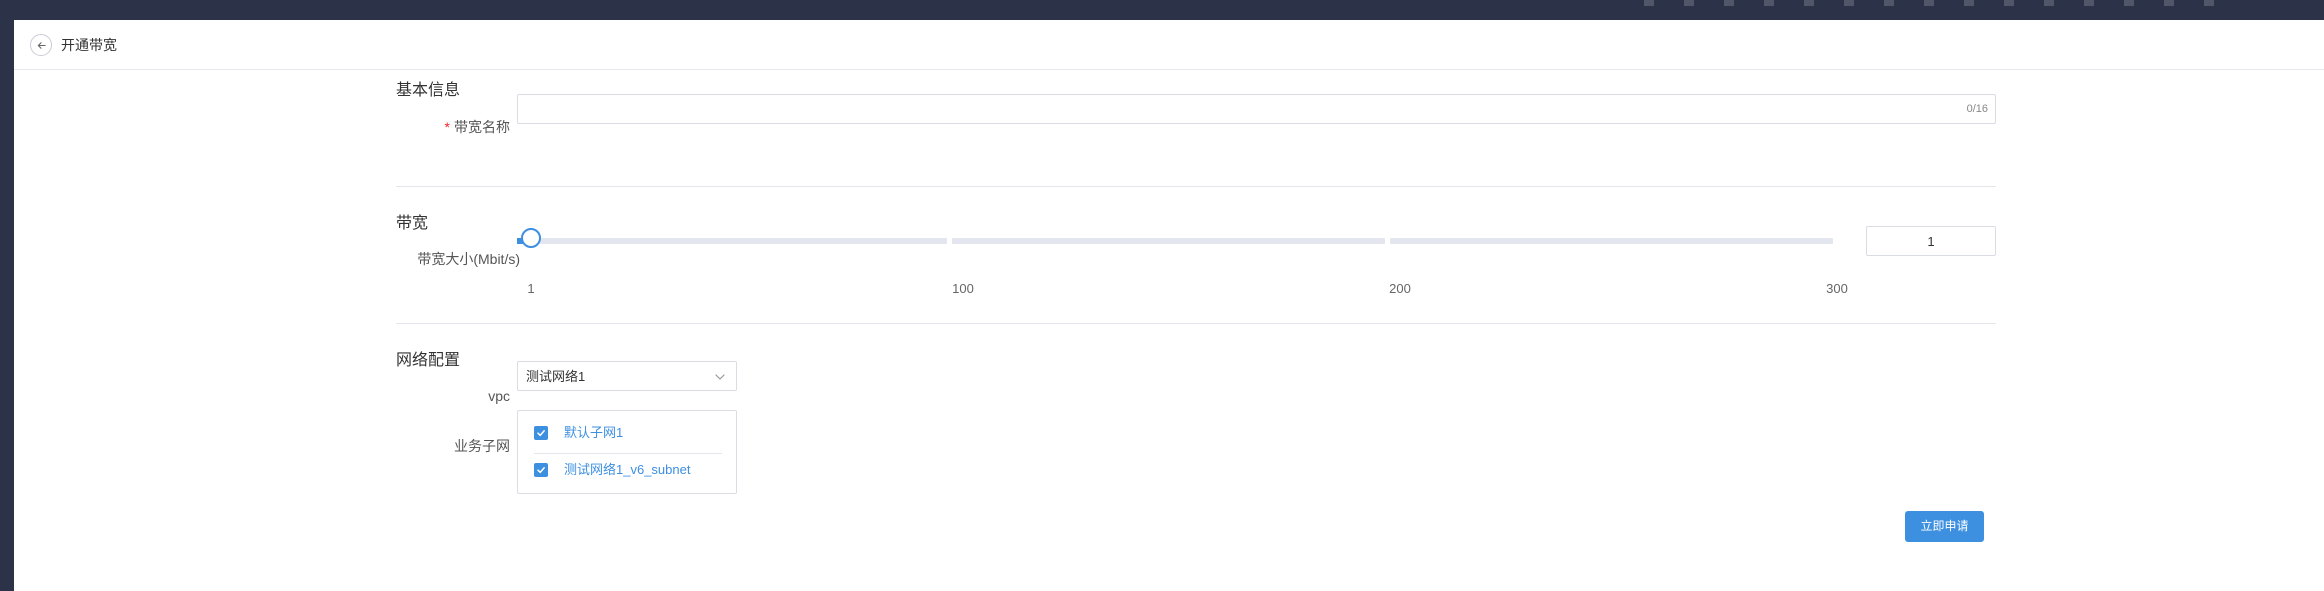 The height and width of the screenshot is (591, 2324). I want to click on section-title-network: 网络配置, so click(428, 360).